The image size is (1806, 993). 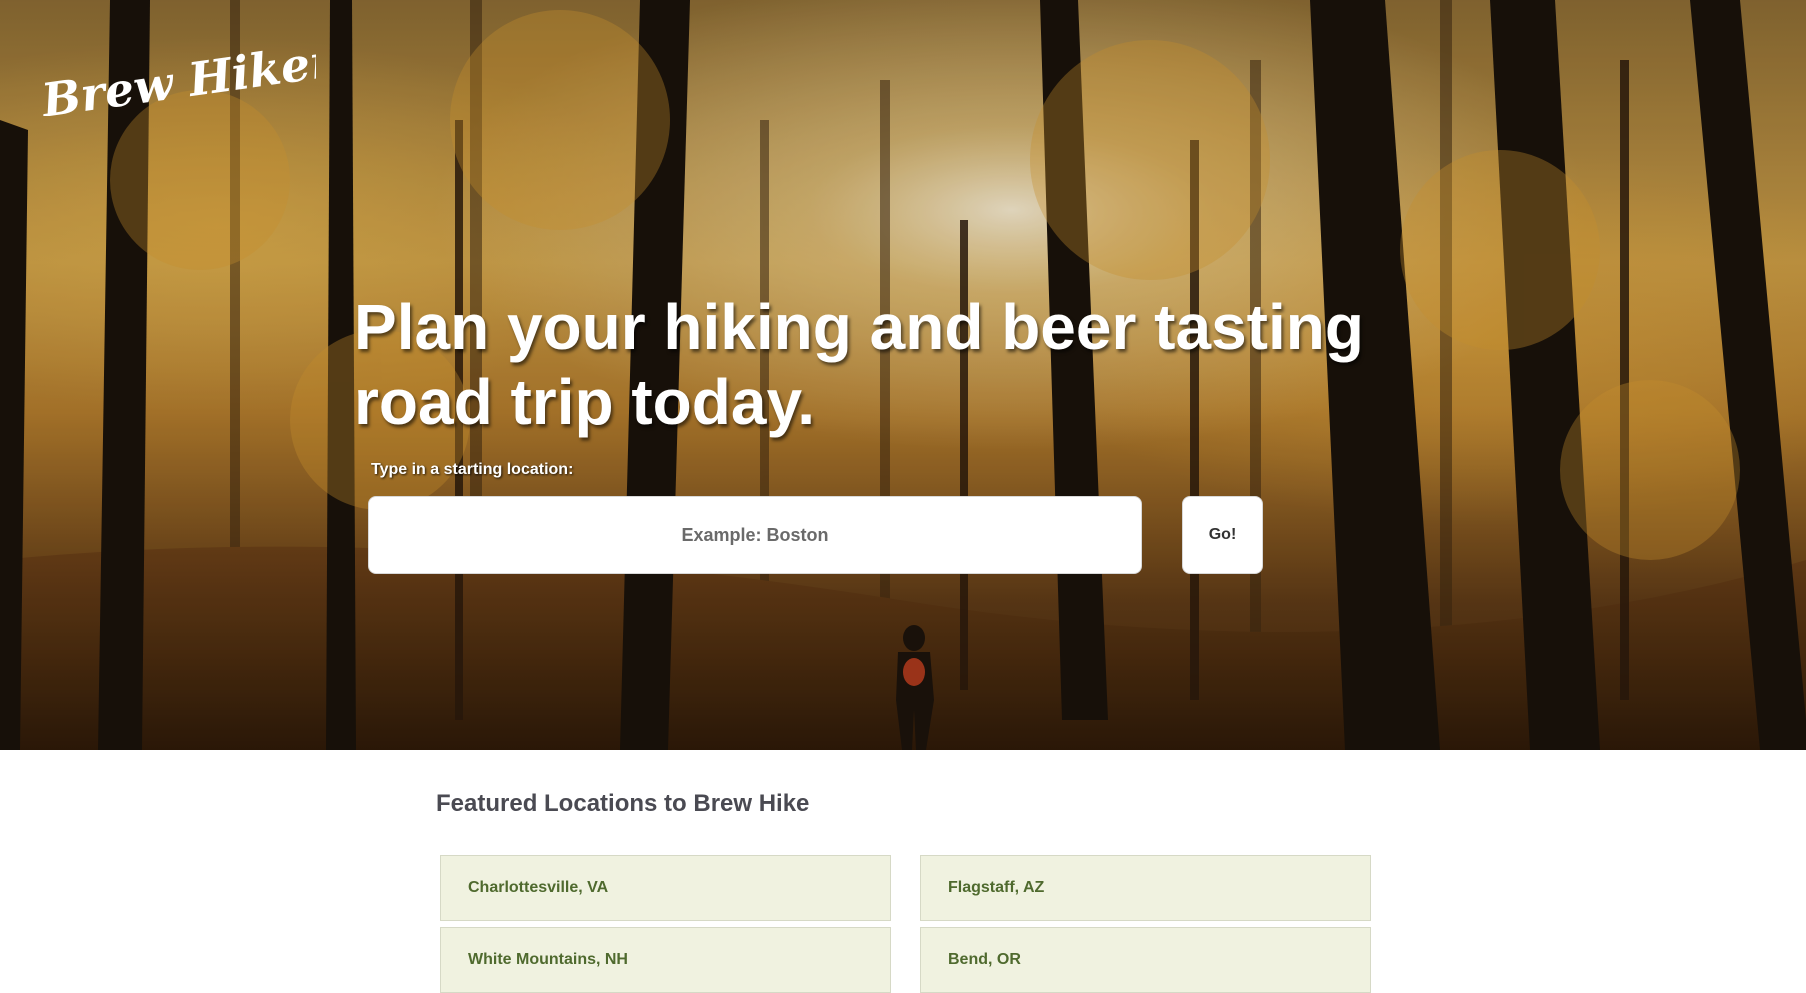 I want to click on featured-locations-title: Featured Locations to Brew Hike, so click(x=623, y=803).